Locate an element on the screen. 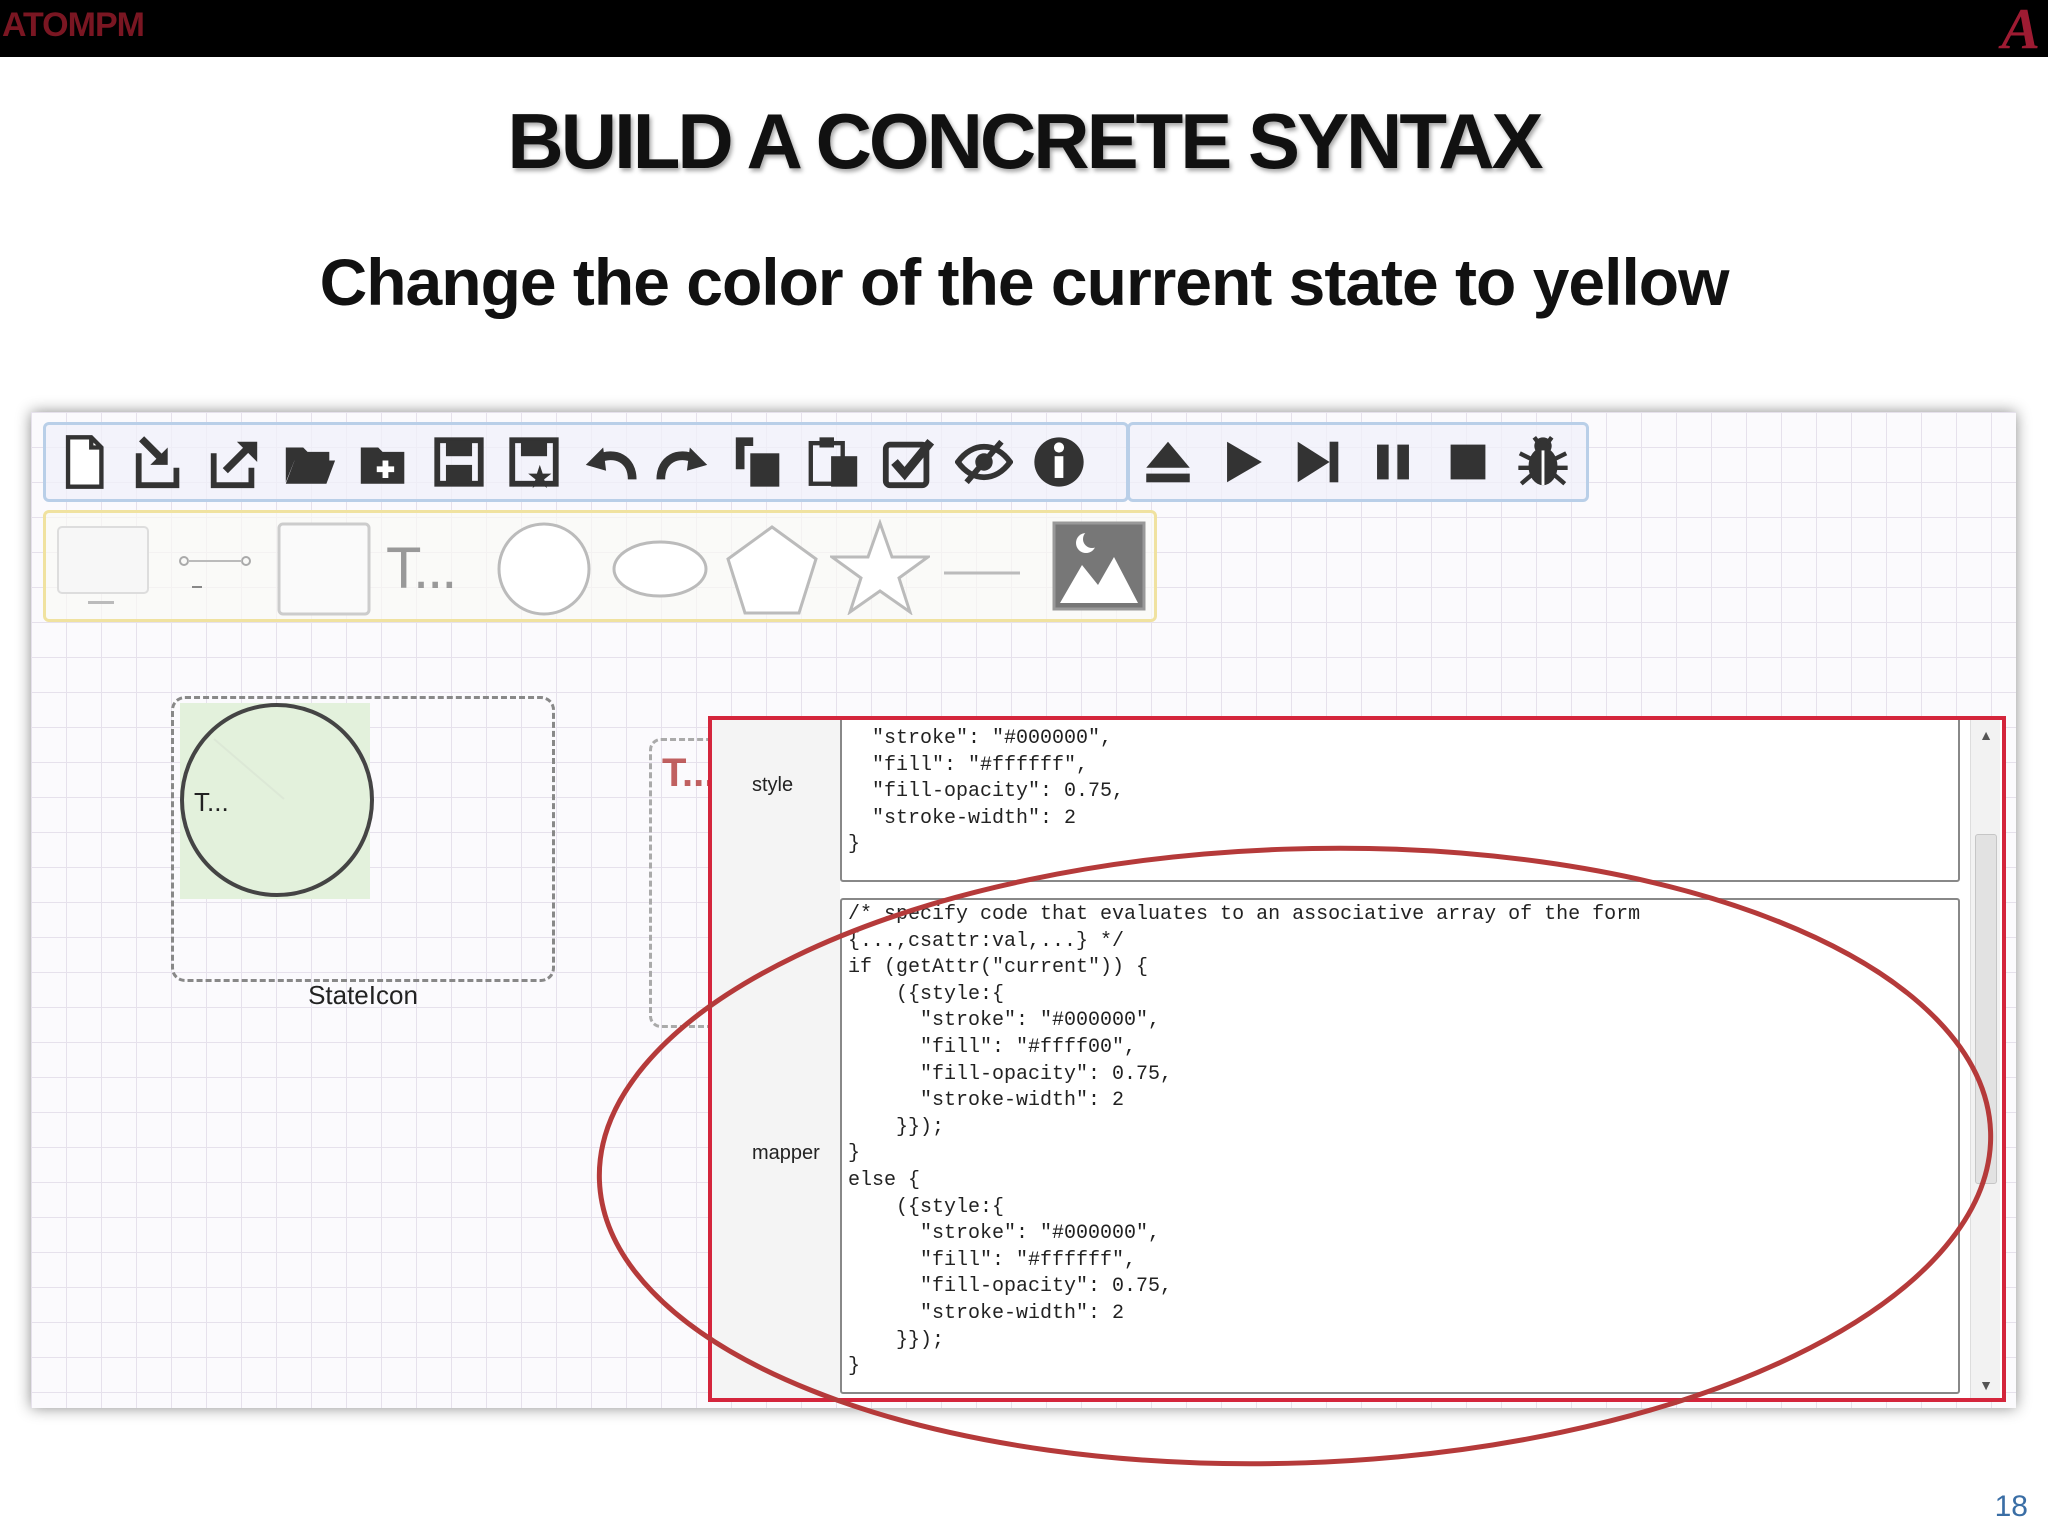  copy-icon is located at coordinates (758, 462).